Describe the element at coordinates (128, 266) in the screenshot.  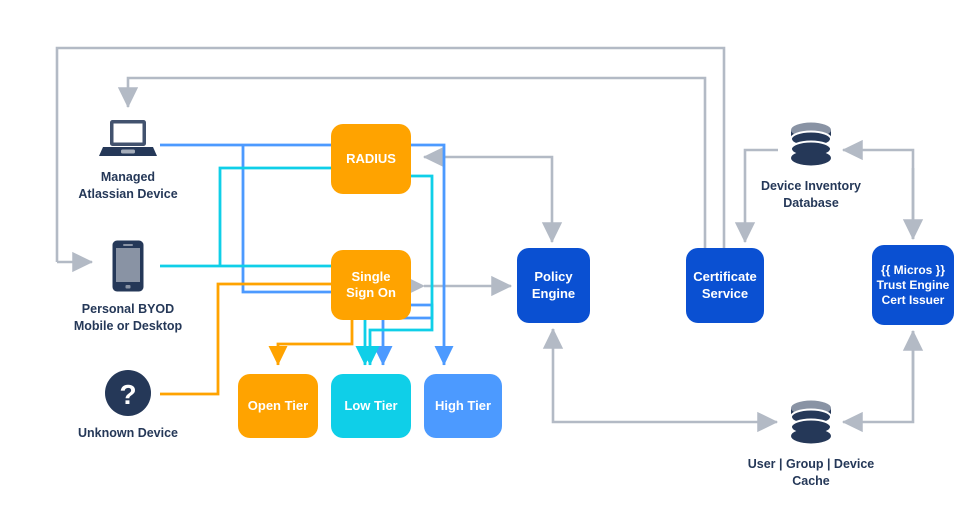
I see `mobile-phone-icon` at that location.